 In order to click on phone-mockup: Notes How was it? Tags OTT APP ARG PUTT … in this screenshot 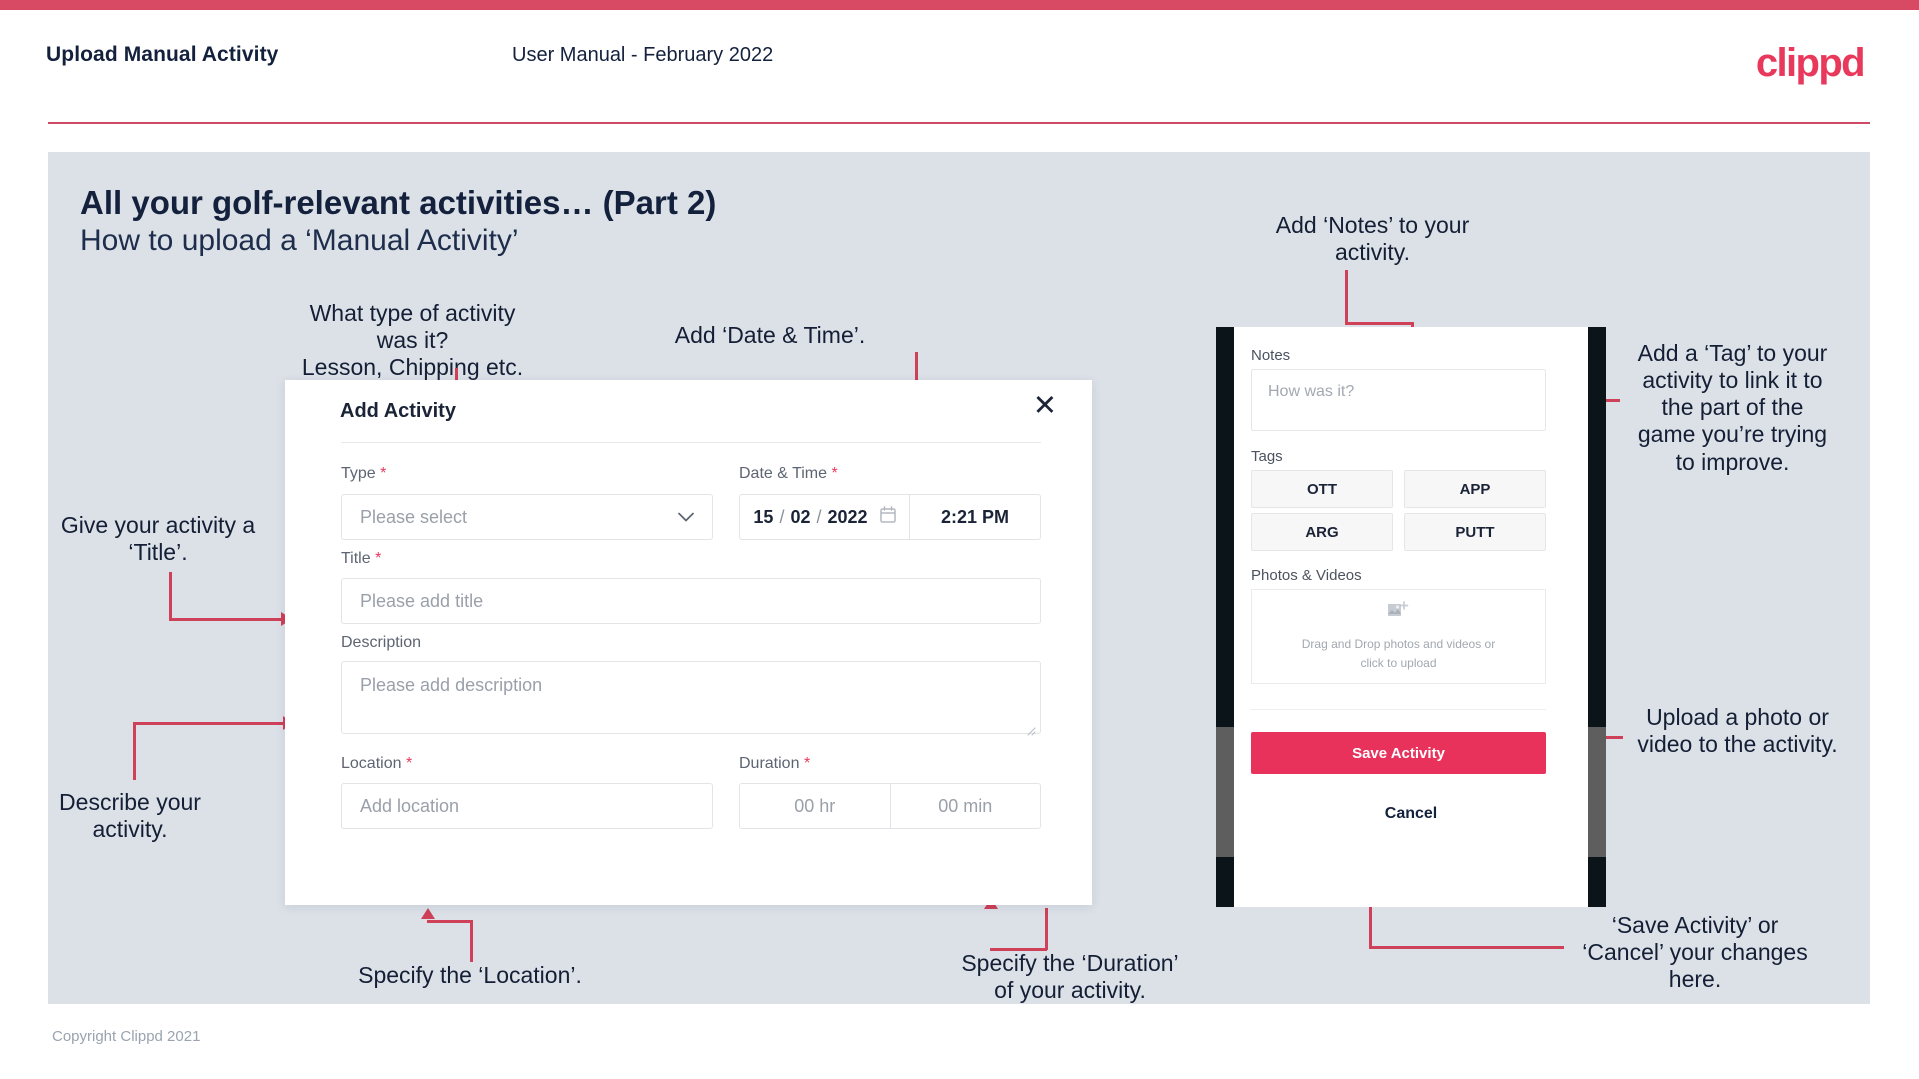, I will do `click(1411, 617)`.